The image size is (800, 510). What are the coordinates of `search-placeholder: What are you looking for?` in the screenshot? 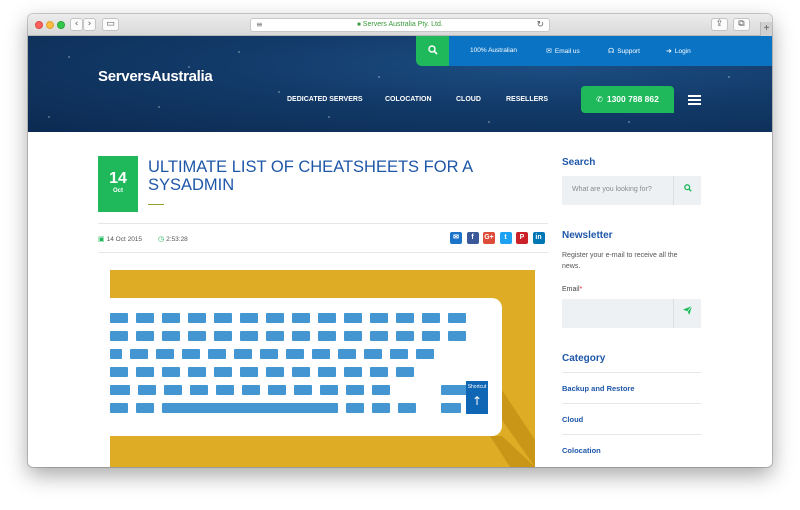 It's located at (612, 189).